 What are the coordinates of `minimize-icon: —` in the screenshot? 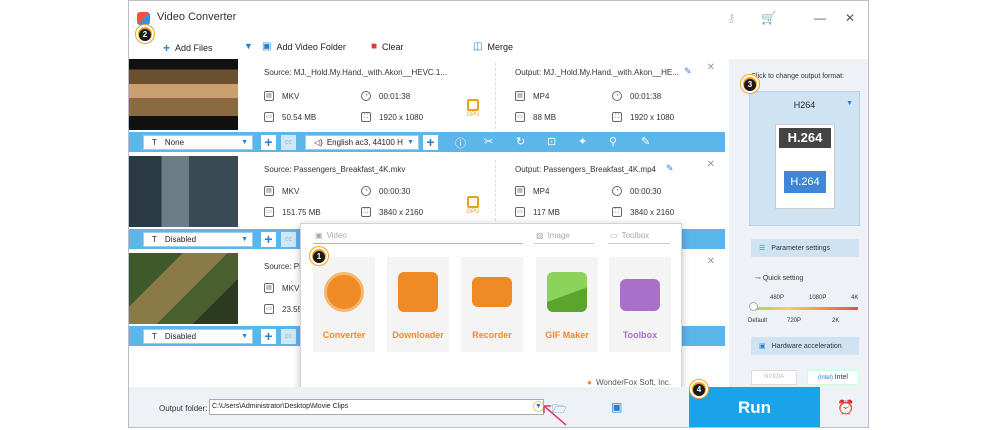 It's located at (820, 18).